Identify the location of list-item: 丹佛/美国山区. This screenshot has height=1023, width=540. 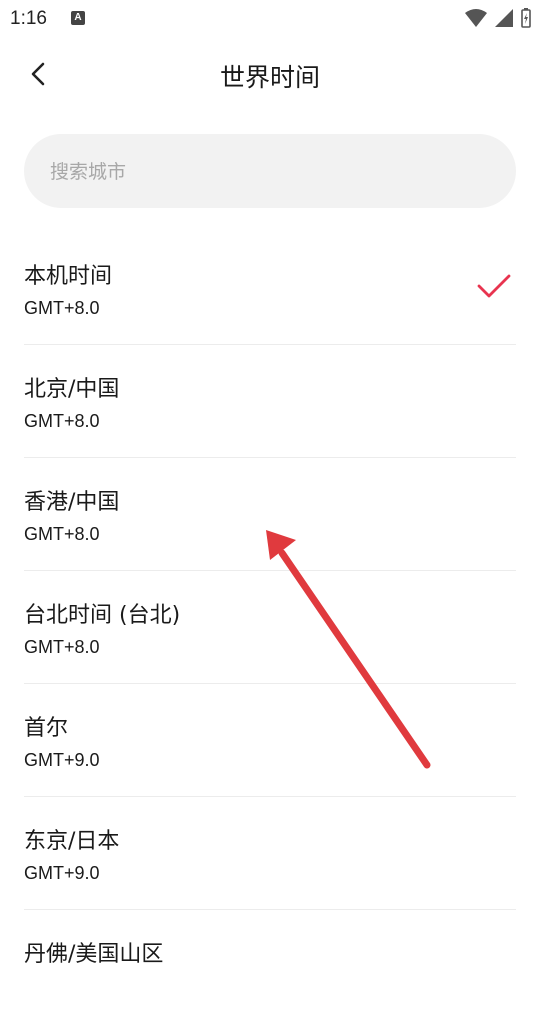
(270, 966).